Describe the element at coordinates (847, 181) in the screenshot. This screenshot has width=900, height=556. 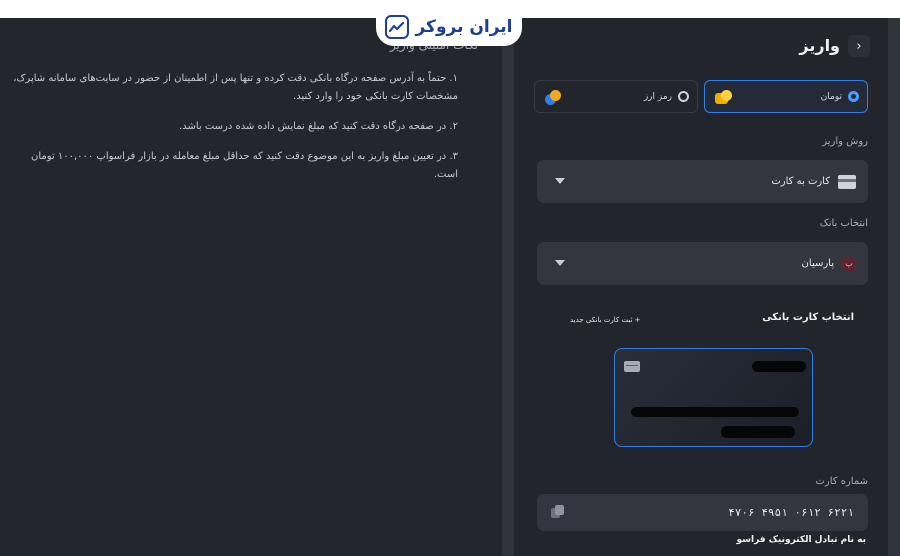
I see `credit-card-icon` at that location.